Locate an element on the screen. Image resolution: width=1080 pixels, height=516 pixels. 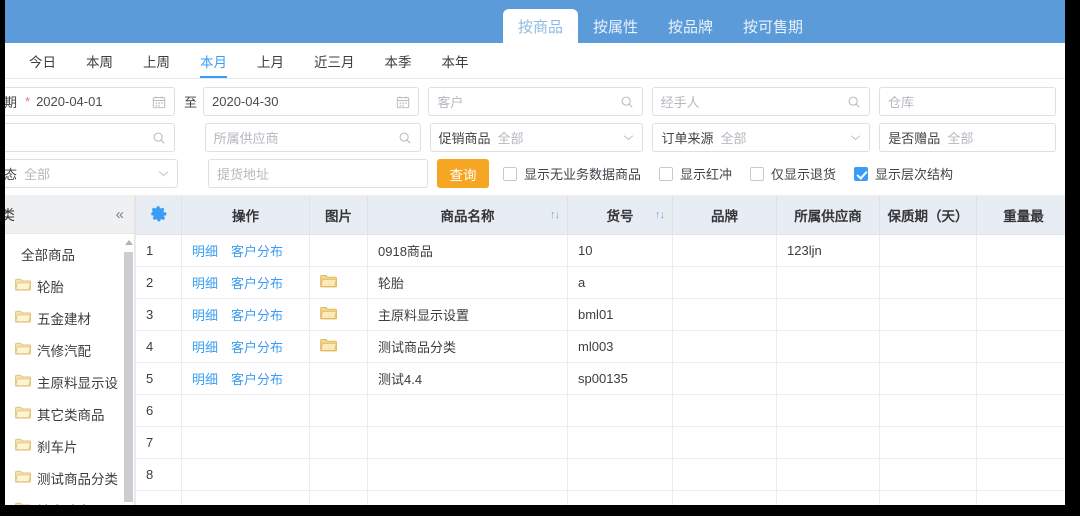
table-row: 1 明细 客户分布 0918商品 10 123ljn is located at coordinates (600, 250).